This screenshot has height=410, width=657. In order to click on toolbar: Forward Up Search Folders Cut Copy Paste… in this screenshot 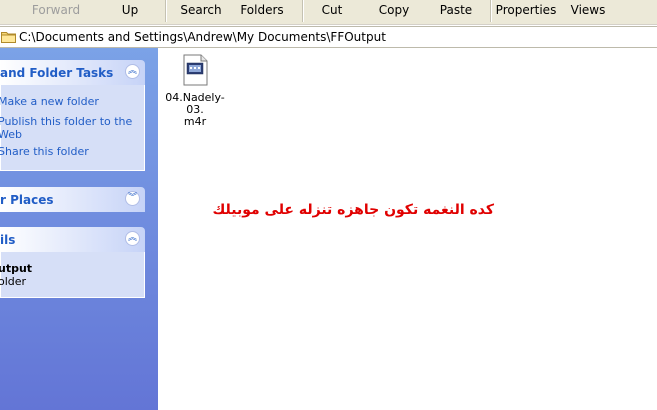, I will do `click(328, 12)`.